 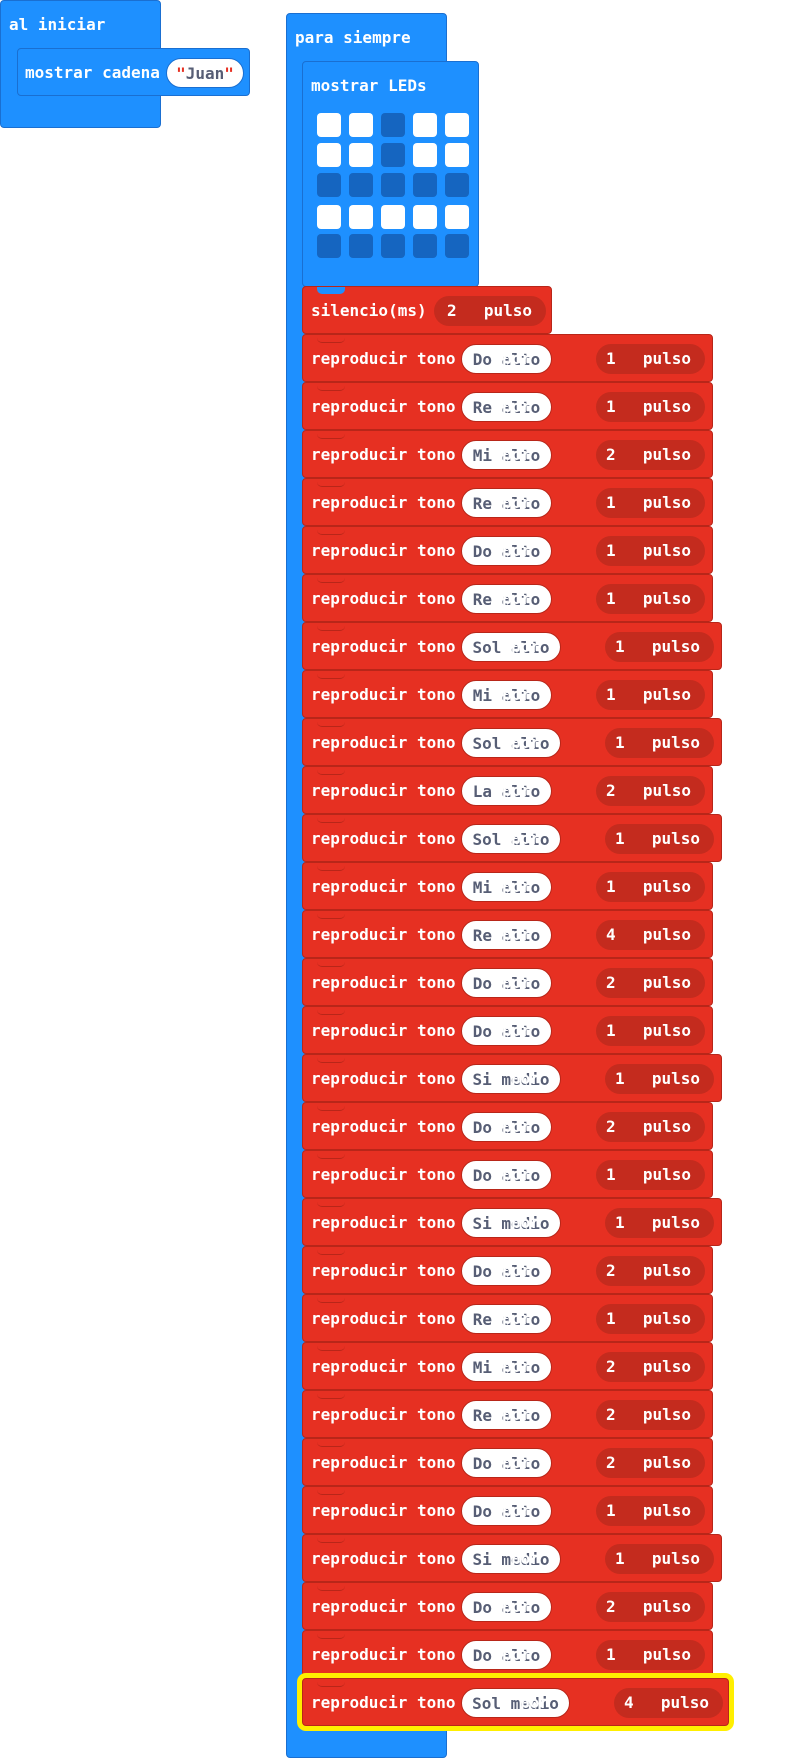 I want to click on led-r1-c4, so click(x=457, y=155).